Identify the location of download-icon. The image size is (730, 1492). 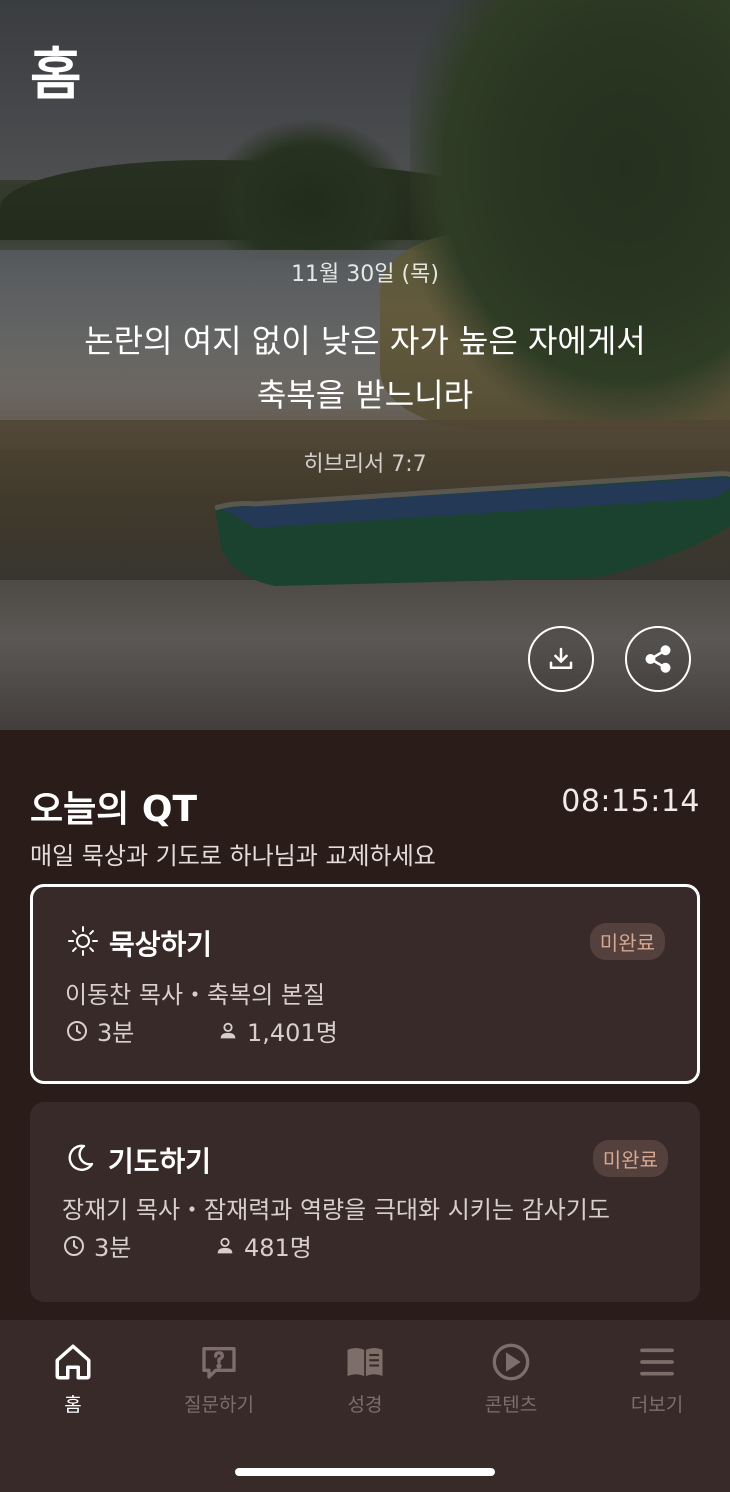
(561, 658).